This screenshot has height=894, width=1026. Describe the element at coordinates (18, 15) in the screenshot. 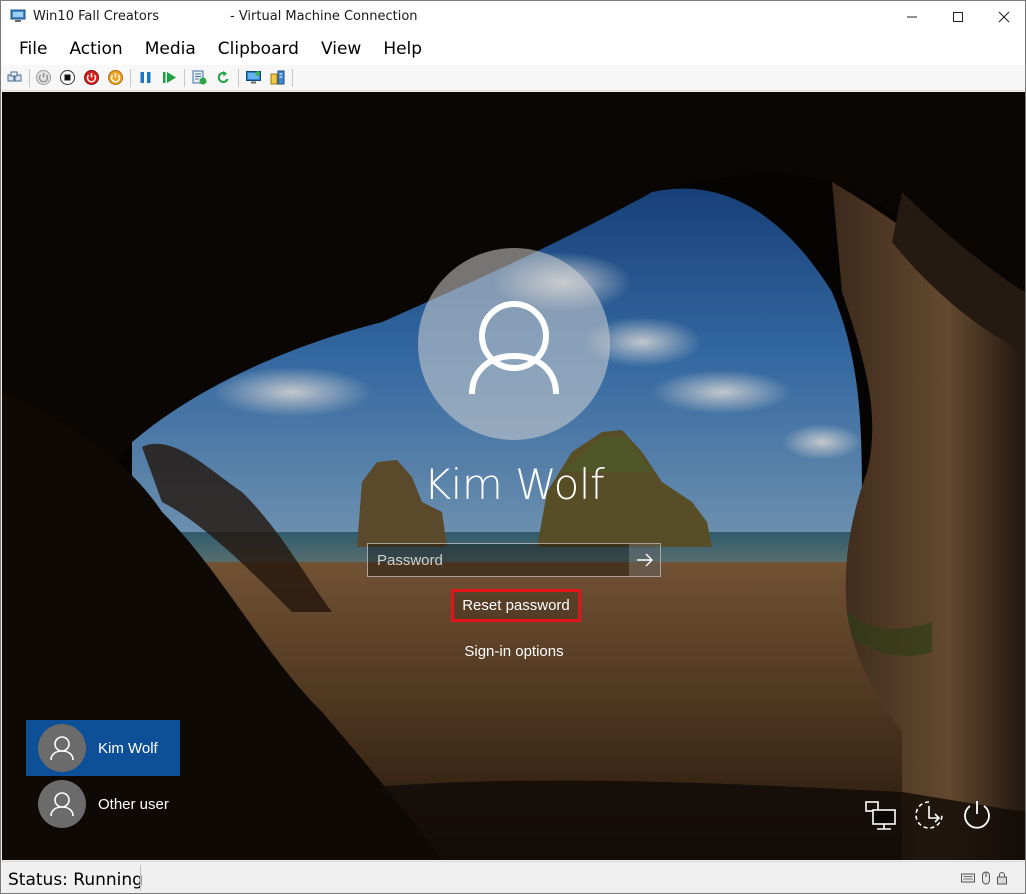

I see `vm-connection-icon` at that location.